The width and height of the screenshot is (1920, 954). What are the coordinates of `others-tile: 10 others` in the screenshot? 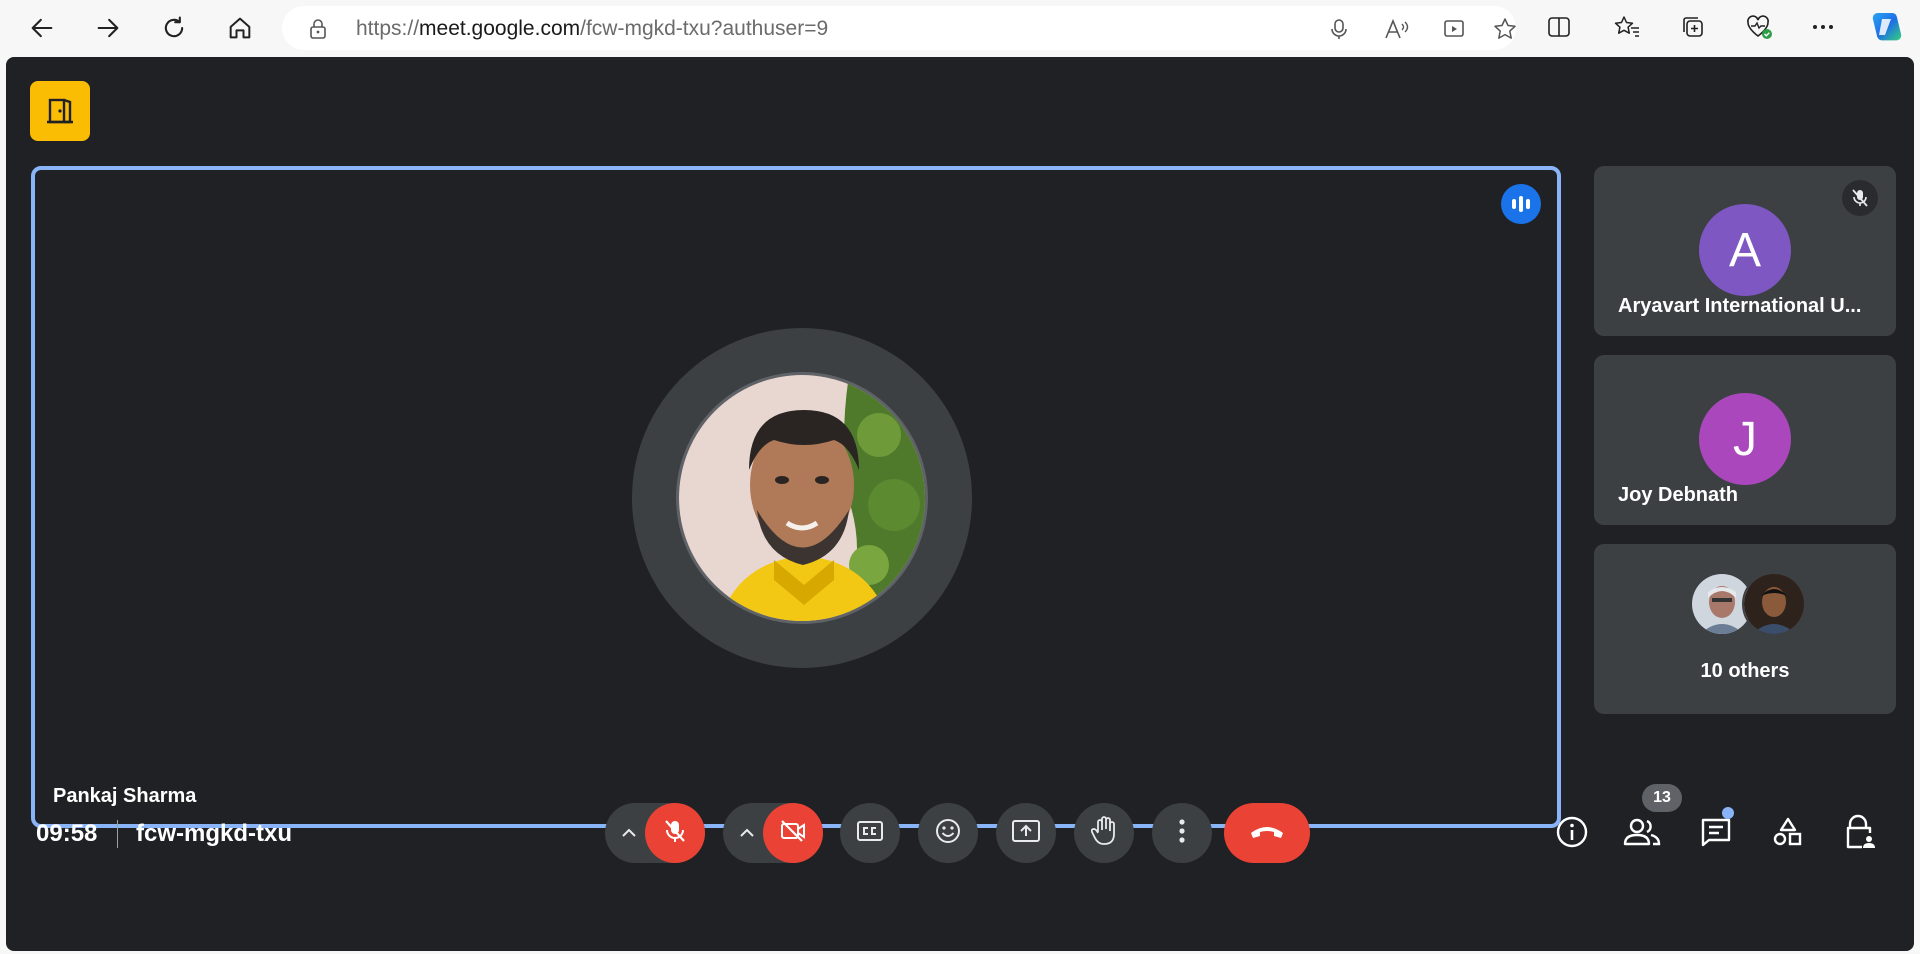 It's located at (1745, 629).